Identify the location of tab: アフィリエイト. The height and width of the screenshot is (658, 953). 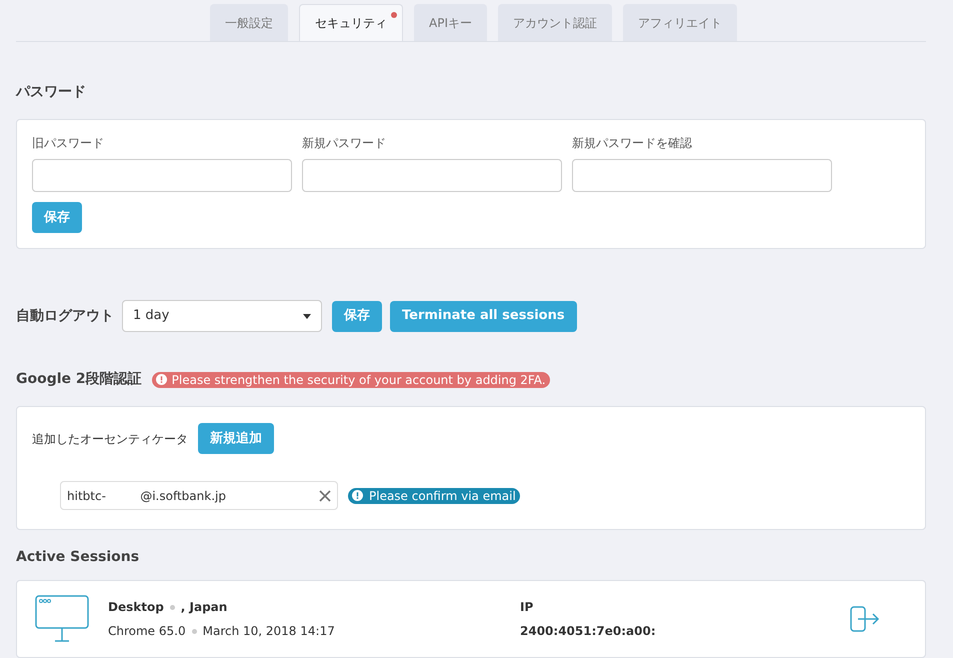
(679, 22).